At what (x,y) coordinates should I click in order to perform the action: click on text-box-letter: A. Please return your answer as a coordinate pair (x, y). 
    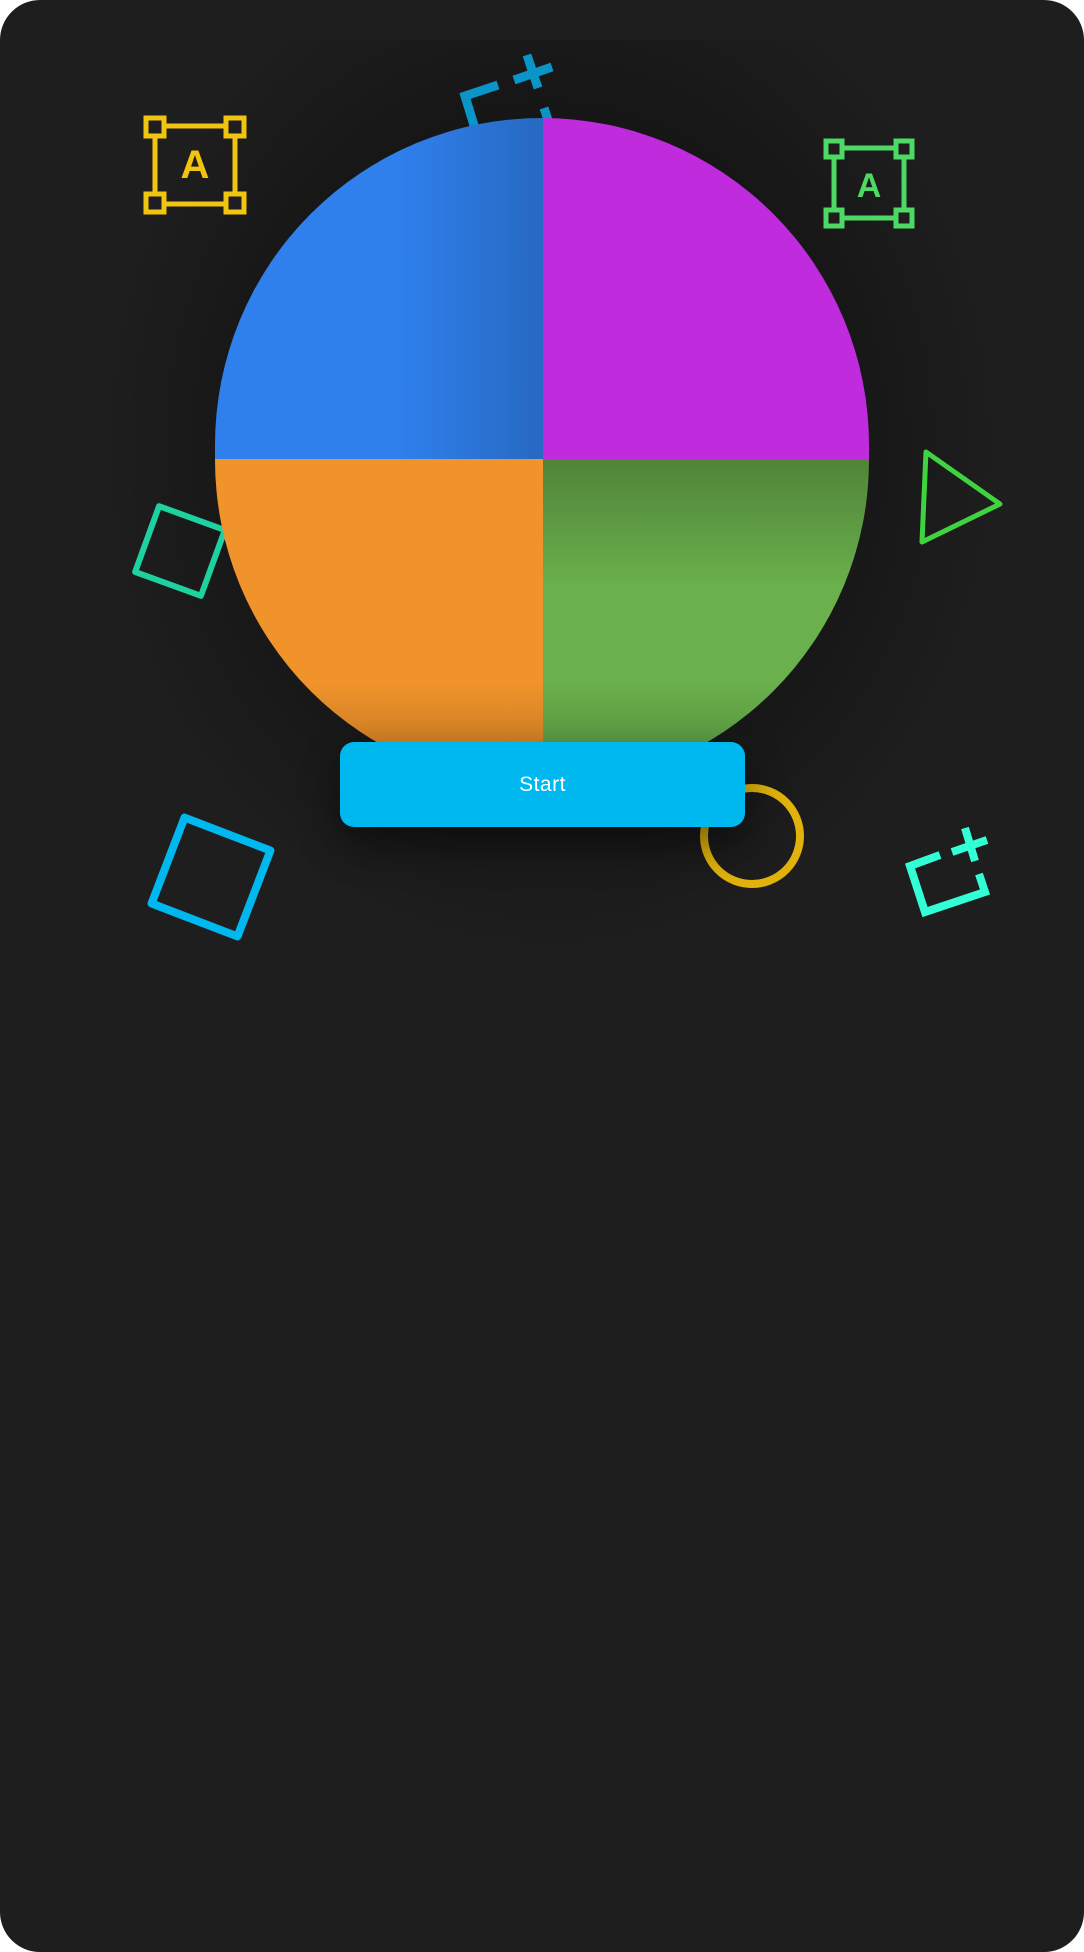
    Looking at the image, I should click on (195, 165).